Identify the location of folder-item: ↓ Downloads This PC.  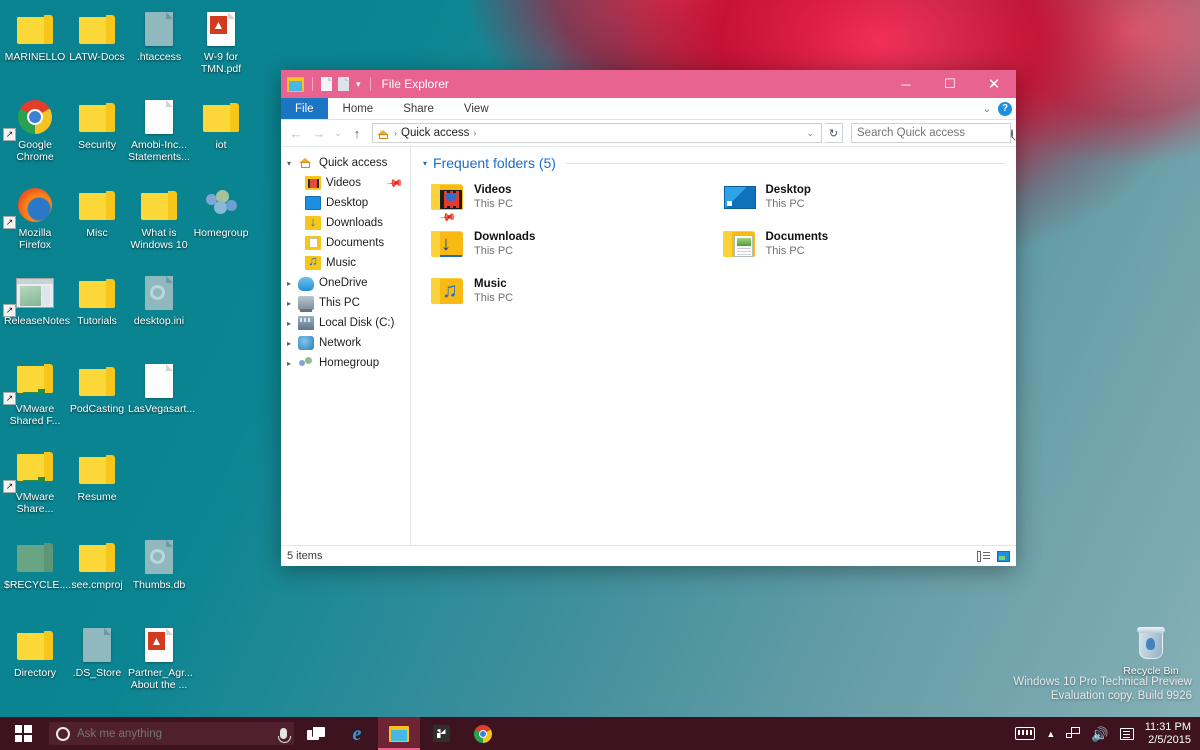
(569, 250).